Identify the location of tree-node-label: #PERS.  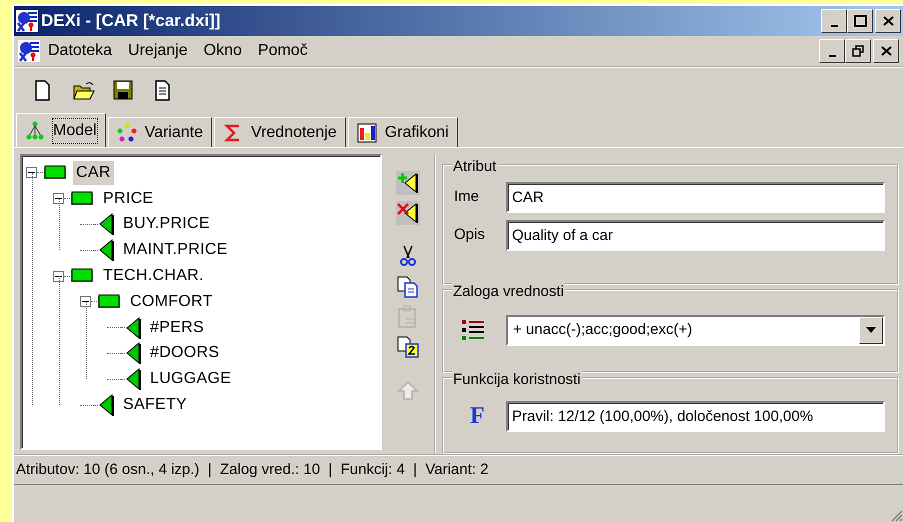
(177, 328).